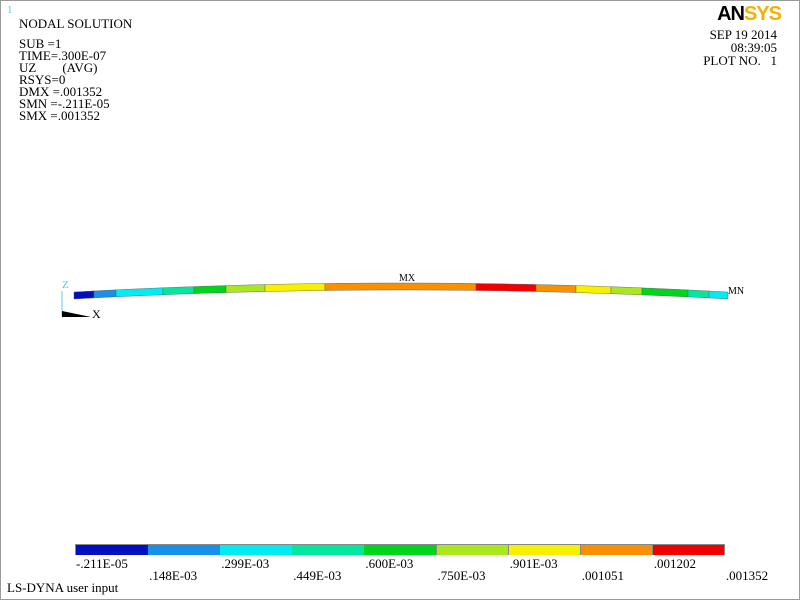 This screenshot has width=800, height=600. What do you see at coordinates (63, 587) in the screenshot?
I see `footer-text: LS-DYNA user input` at bounding box center [63, 587].